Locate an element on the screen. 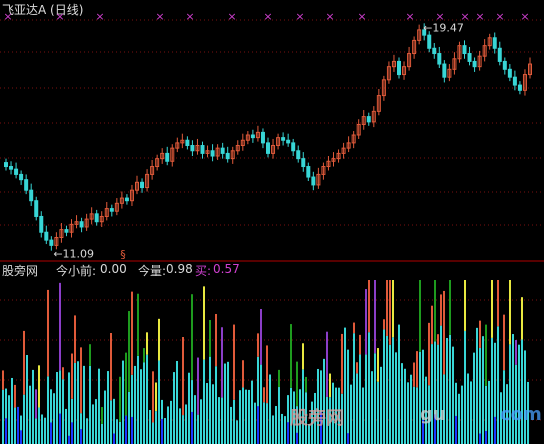  low-label: ←11.09 is located at coordinates (73, 254).